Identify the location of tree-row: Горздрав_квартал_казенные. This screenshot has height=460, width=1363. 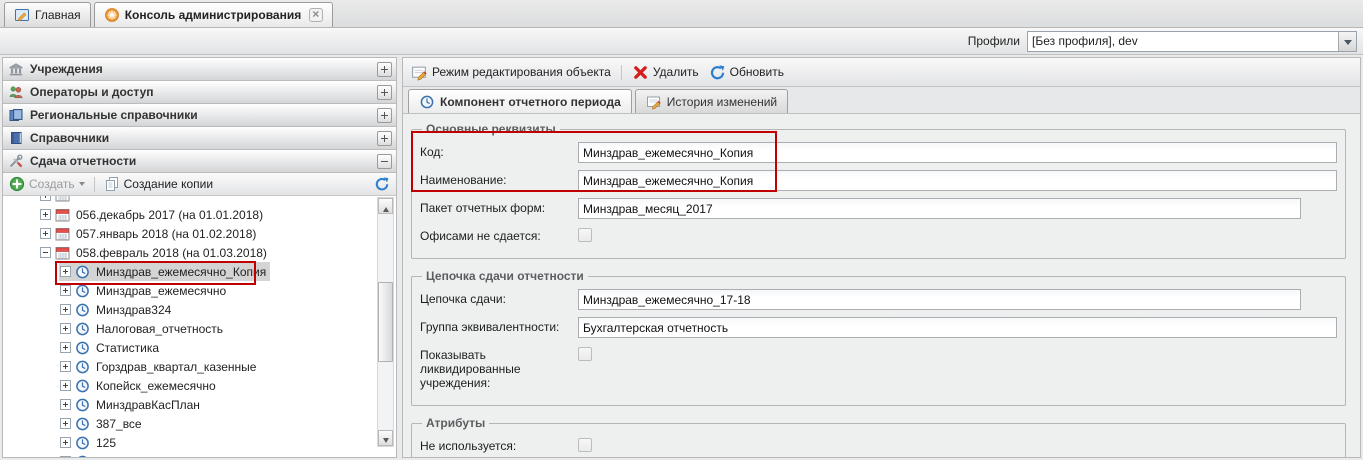
(199, 366).